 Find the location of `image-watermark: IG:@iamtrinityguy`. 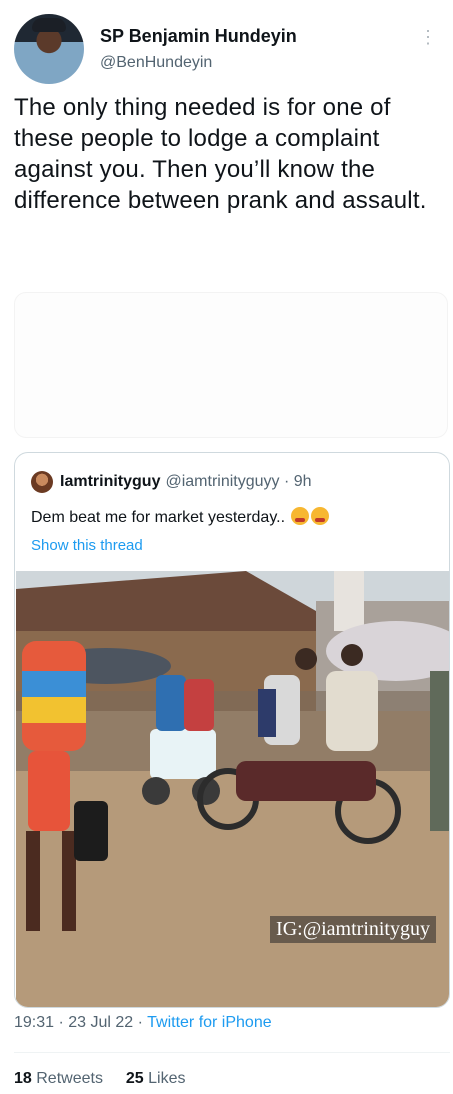

image-watermark: IG:@iamtrinityguy is located at coordinates (353, 929).